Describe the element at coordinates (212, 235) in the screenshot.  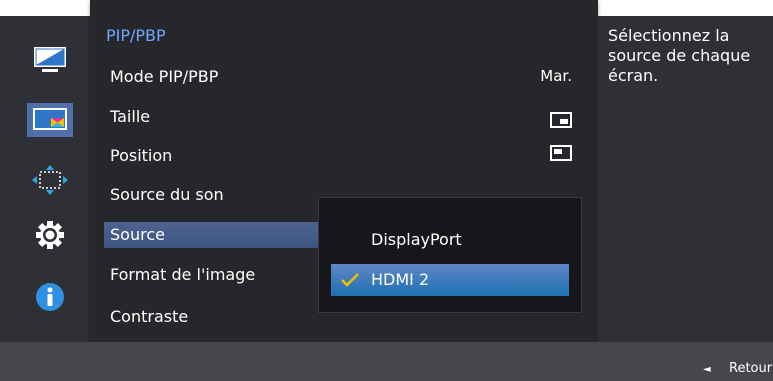
I see `menu-item-source: Source` at that location.